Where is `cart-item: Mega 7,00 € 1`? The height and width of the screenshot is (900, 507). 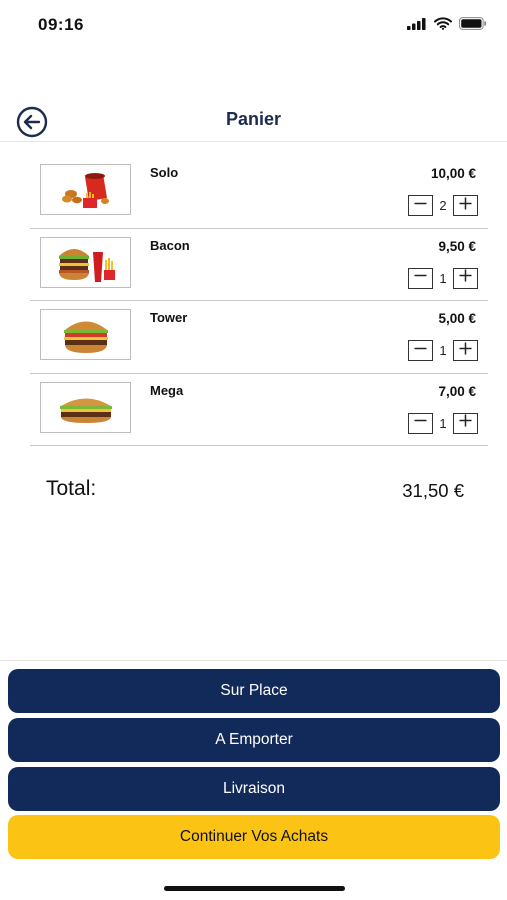 cart-item: Mega 7,00 € 1 is located at coordinates (259, 410).